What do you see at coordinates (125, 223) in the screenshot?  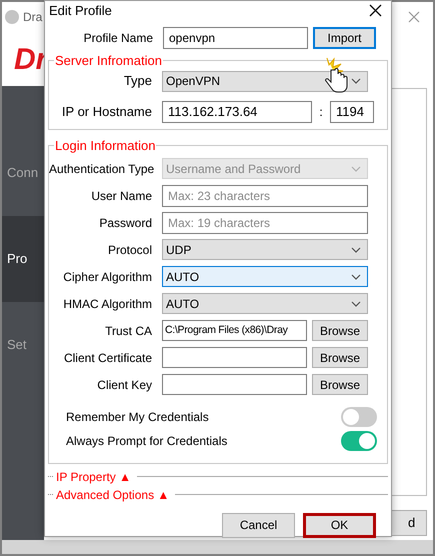 I see `field-label: Password` at bounding box center [125, 223].